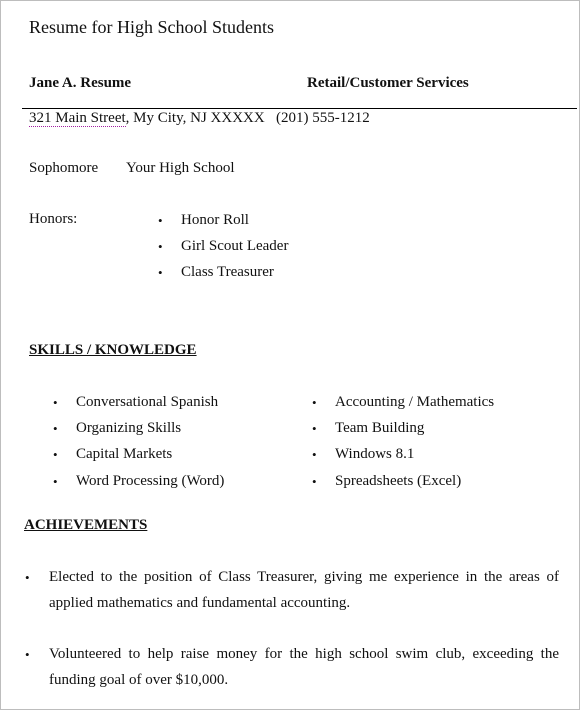 The width and height of the screenshot is (580, 710). What do you see at coordinates (86, 525) in the screenshot?
I see `achievements-heading: ACHIEVEMENTS` at bounding box center [86, 525].